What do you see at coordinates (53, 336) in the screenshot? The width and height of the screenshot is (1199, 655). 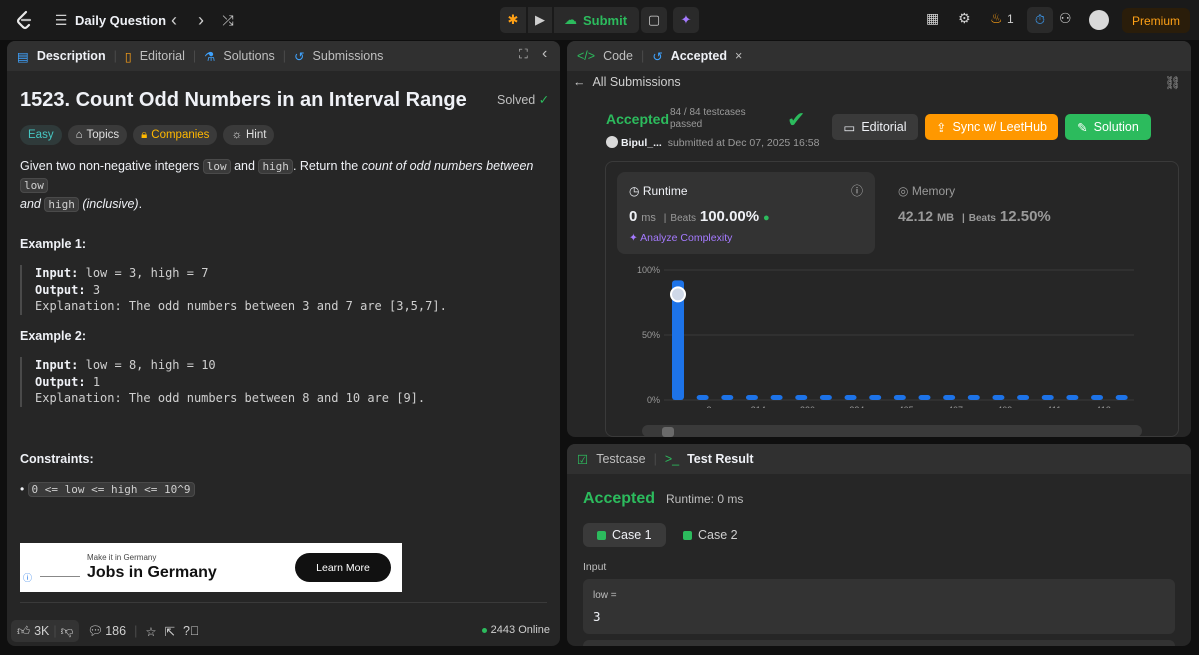 I see `example-2-heading: Example 2:` at bounding box center [53, 336].